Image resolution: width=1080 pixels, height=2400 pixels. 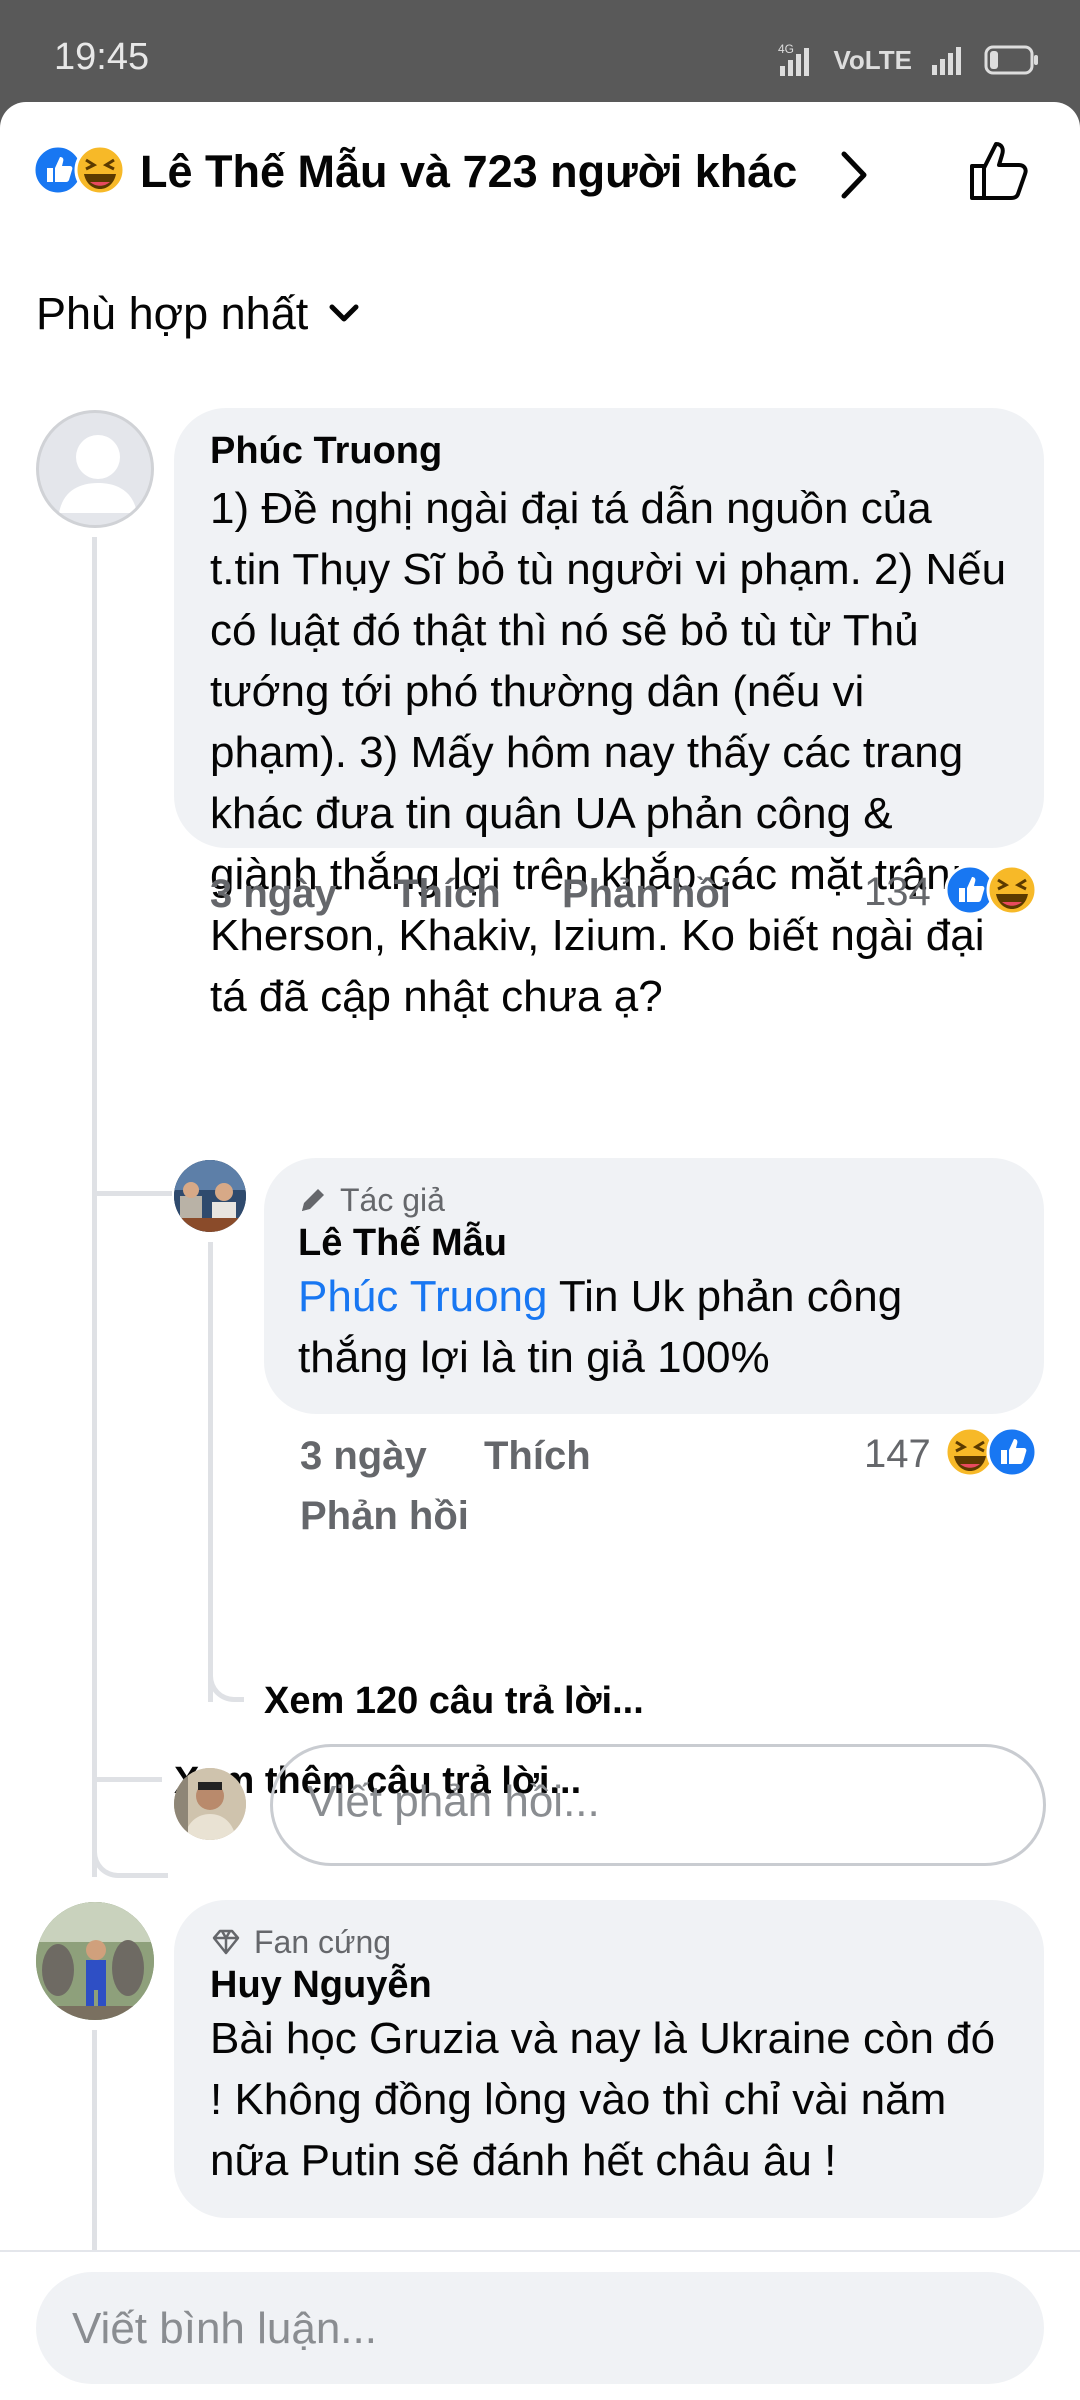 I want to click on current-user-avatar, so click(x=210, y=1804).